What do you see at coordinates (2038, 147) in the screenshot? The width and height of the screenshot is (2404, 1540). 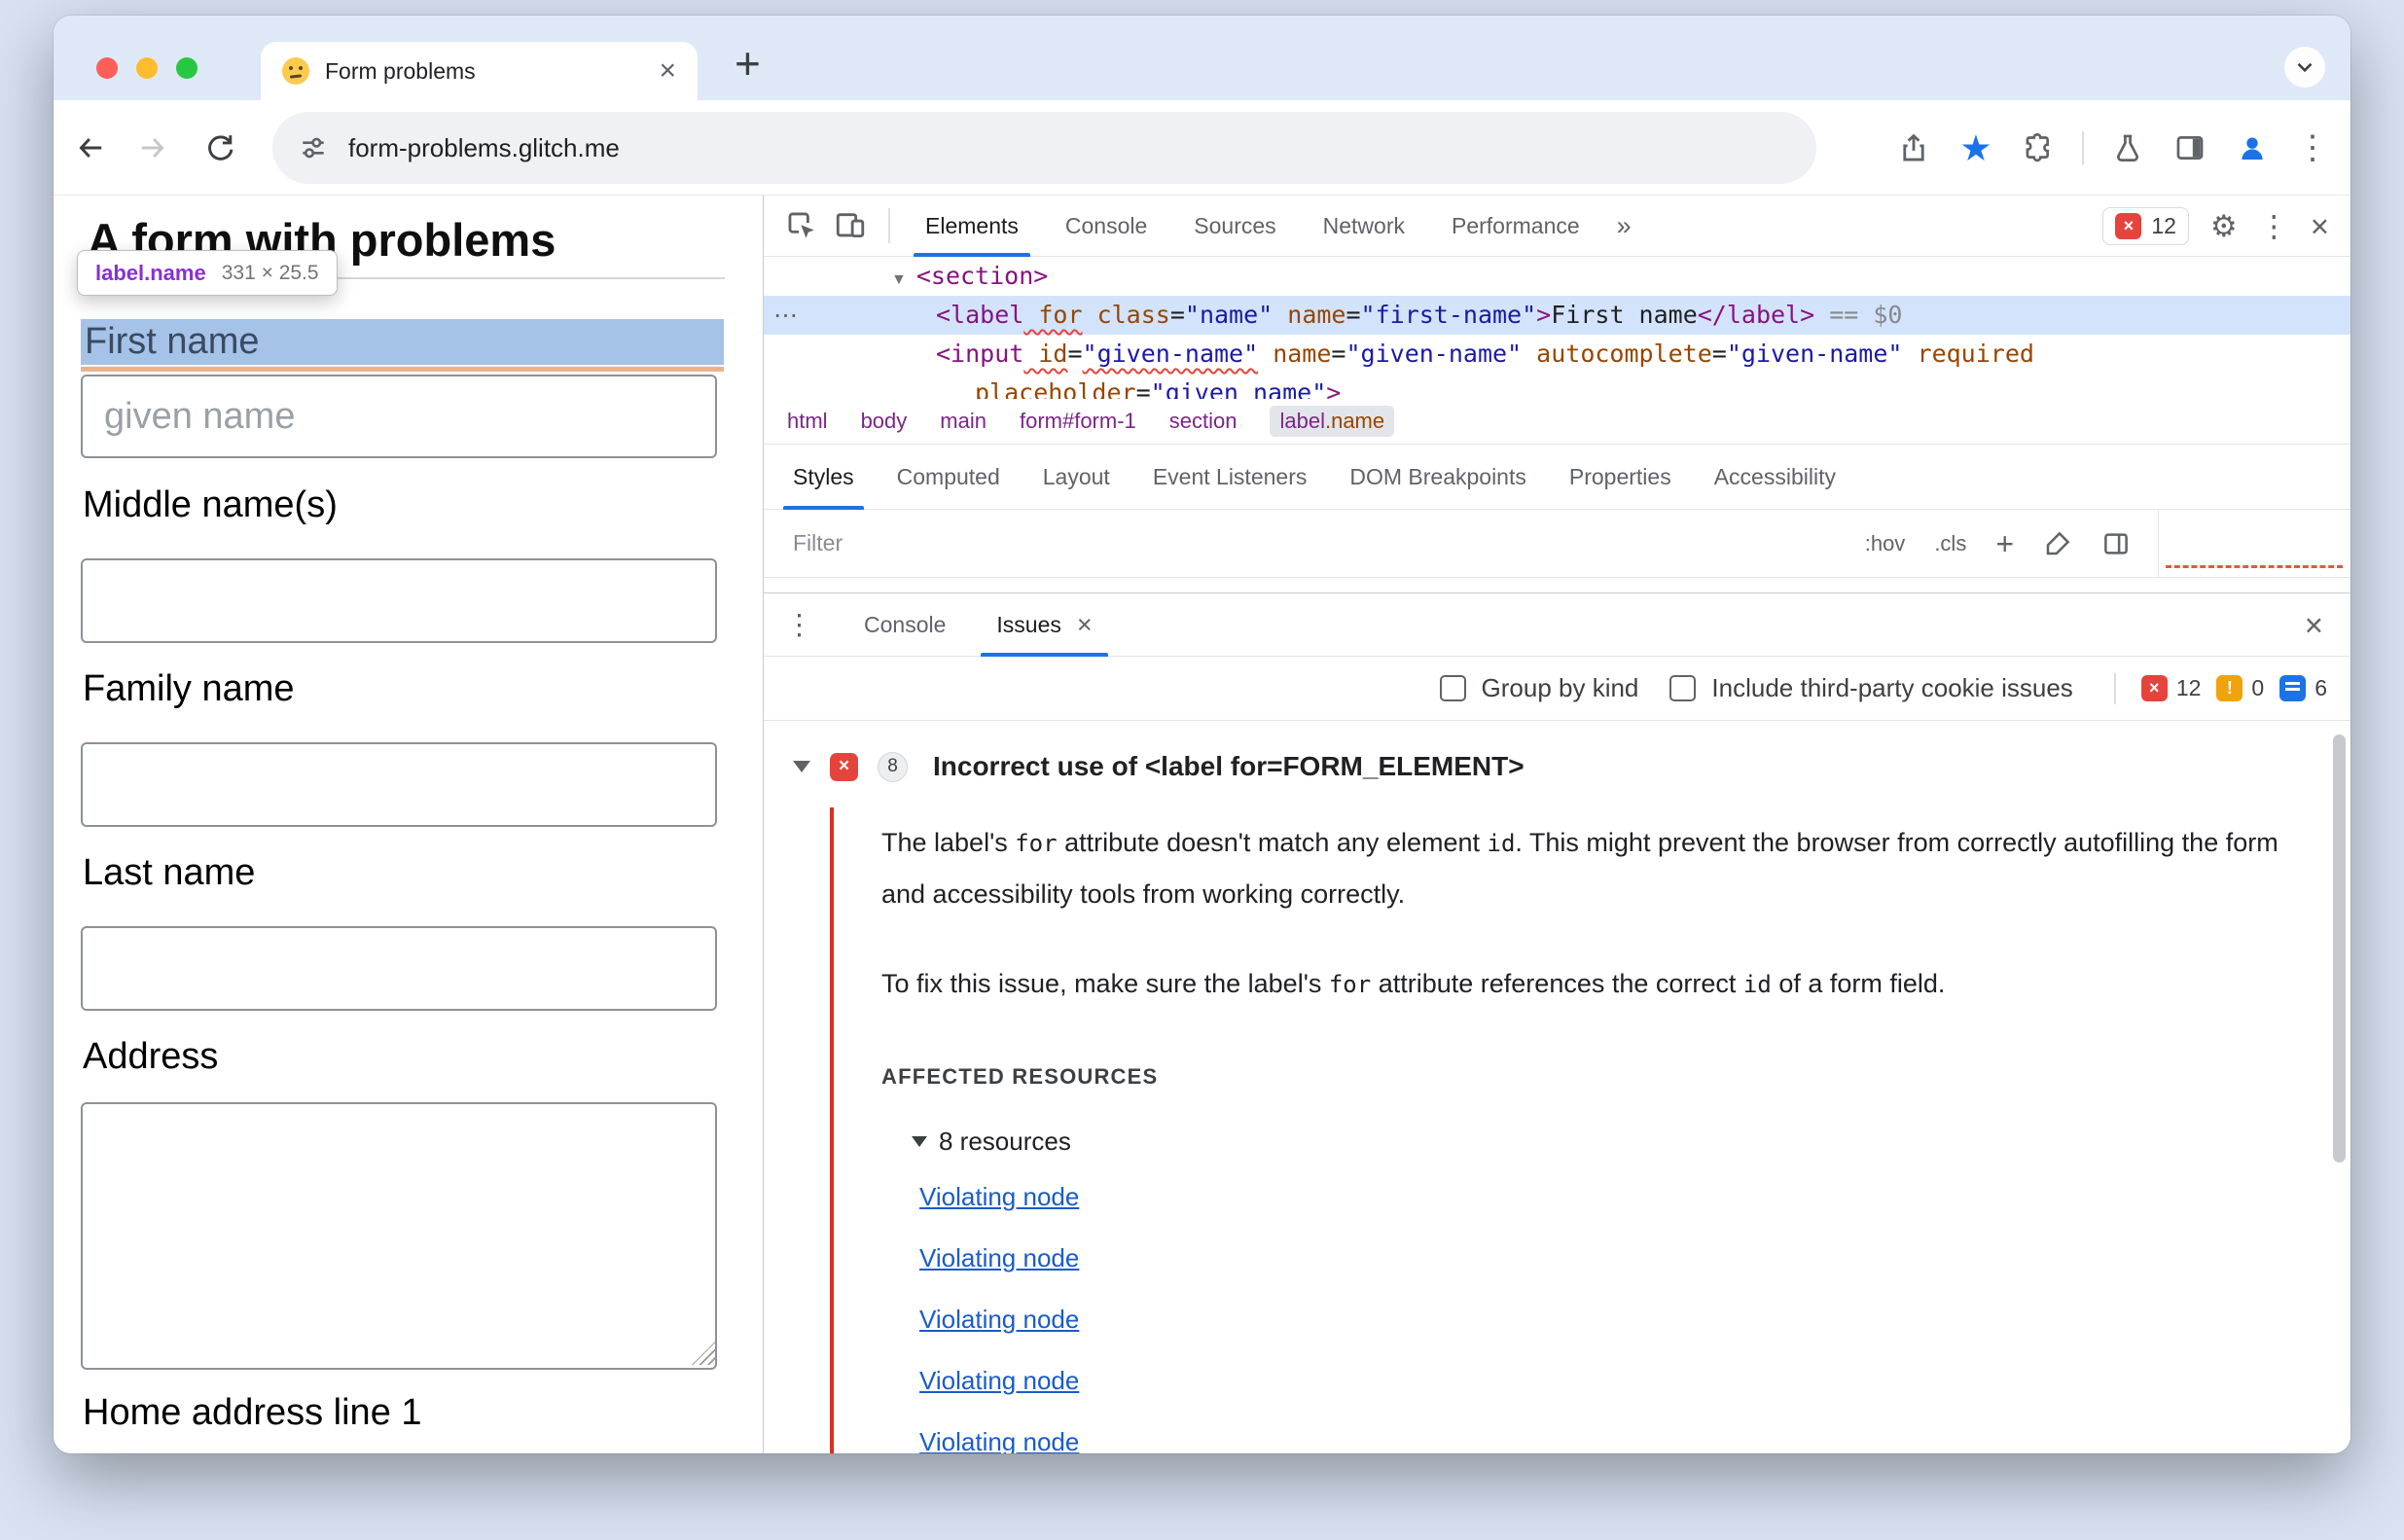 I see `extensions-button` at bounding box center [2038, 147].